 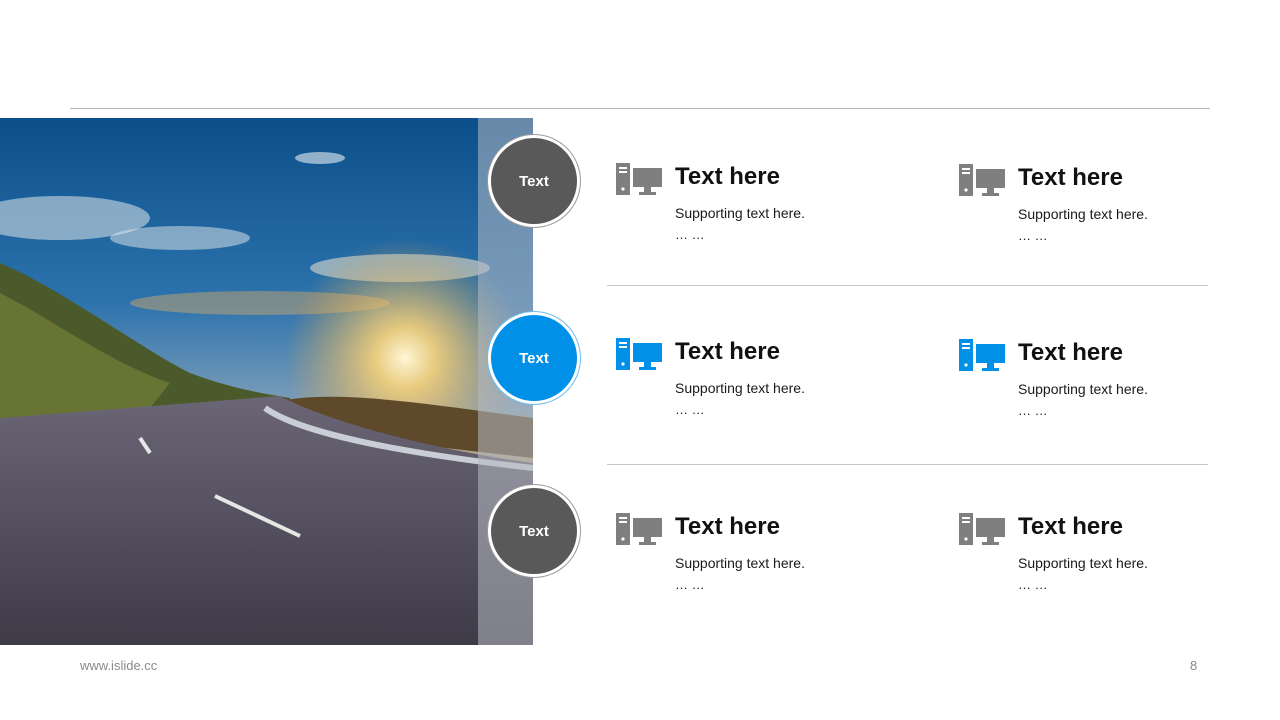 I want to click on page-number: 8, so click(x=1194, y=665).